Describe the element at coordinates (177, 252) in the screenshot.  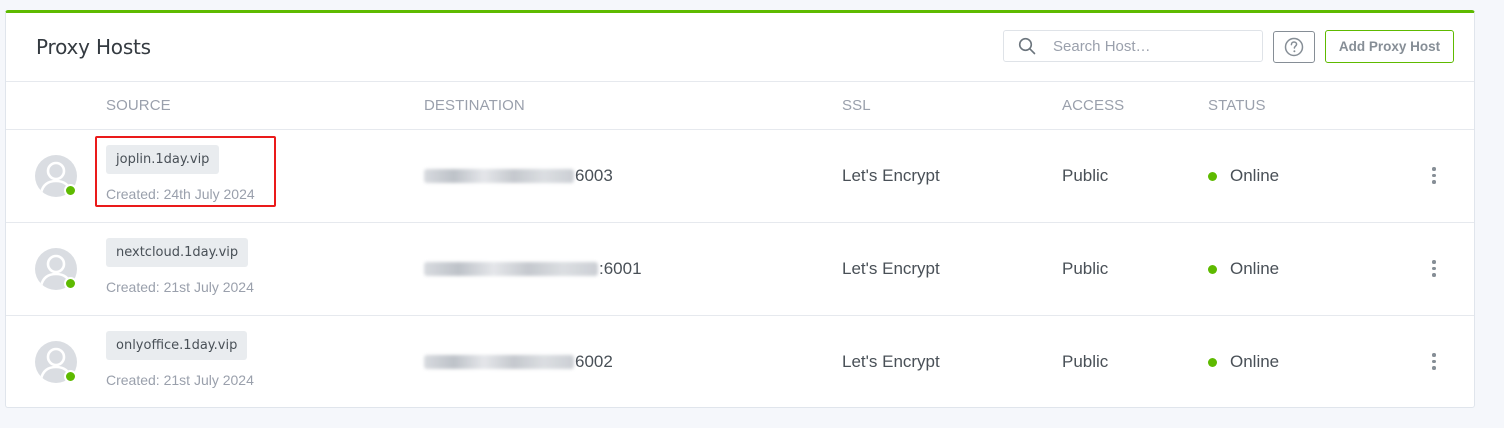
I see `host-domain-tag: nextcloud.1day.vip` at that location.